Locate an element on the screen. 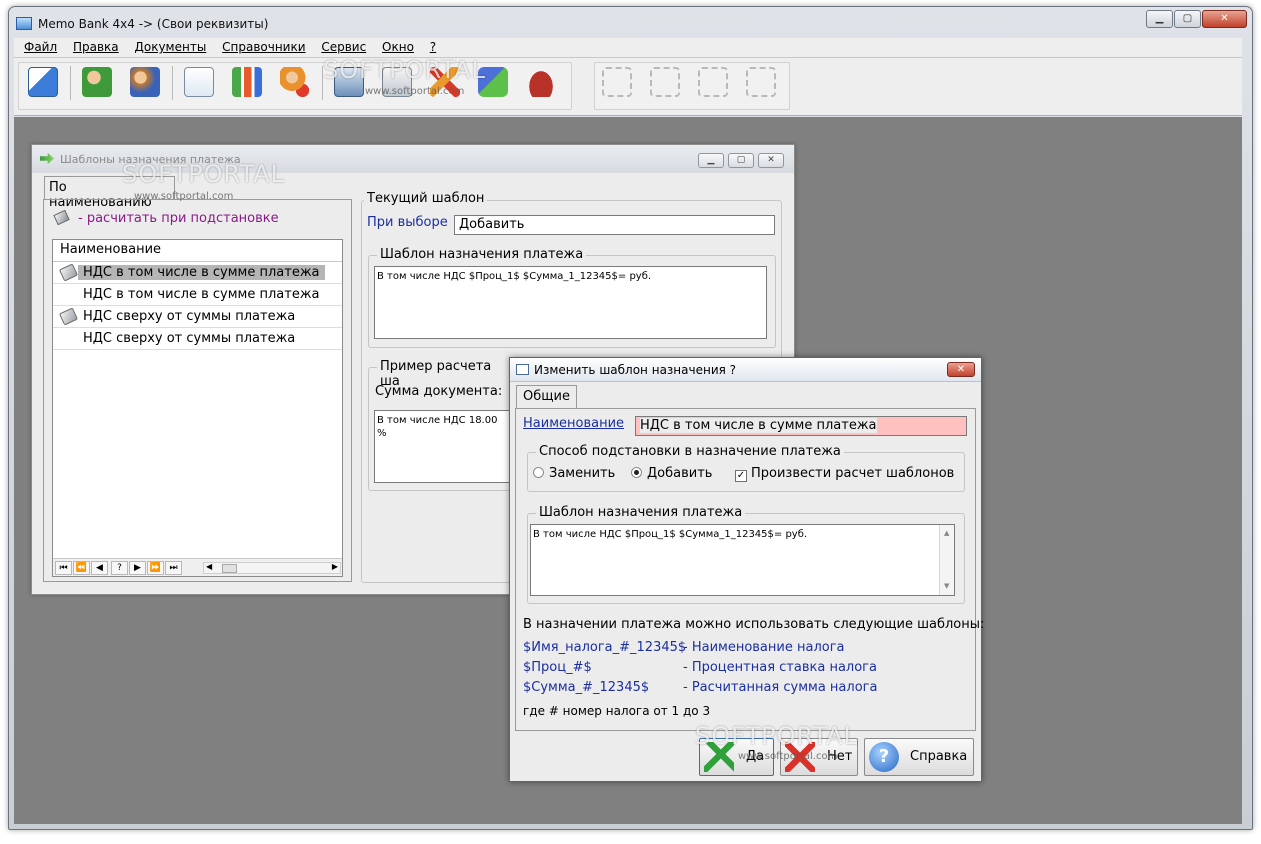 The image size is (1261, 844). tb-wallet-button is located at coordinates (541, 82).